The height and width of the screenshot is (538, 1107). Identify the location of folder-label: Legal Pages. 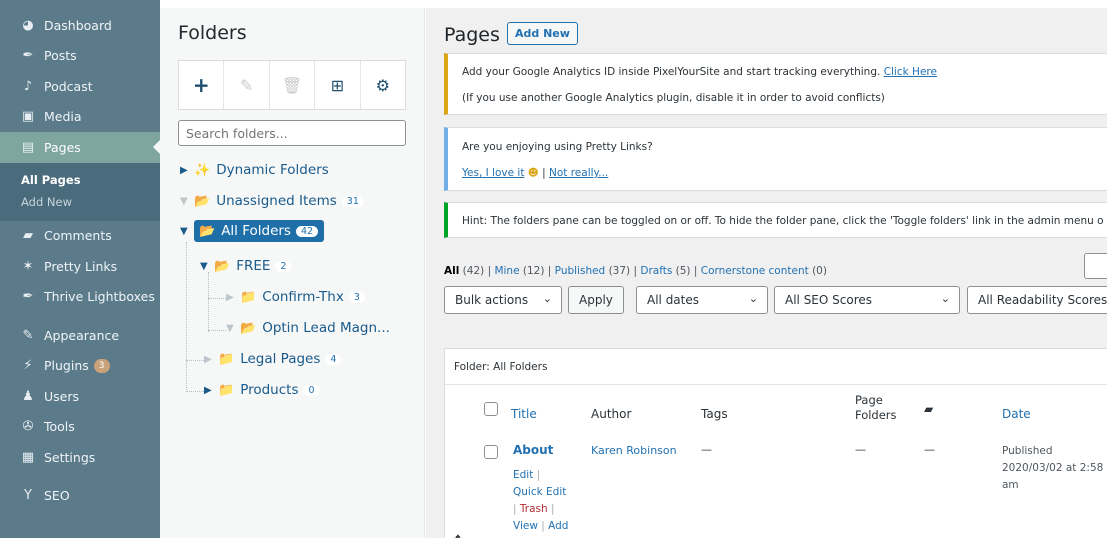
(280, 359).